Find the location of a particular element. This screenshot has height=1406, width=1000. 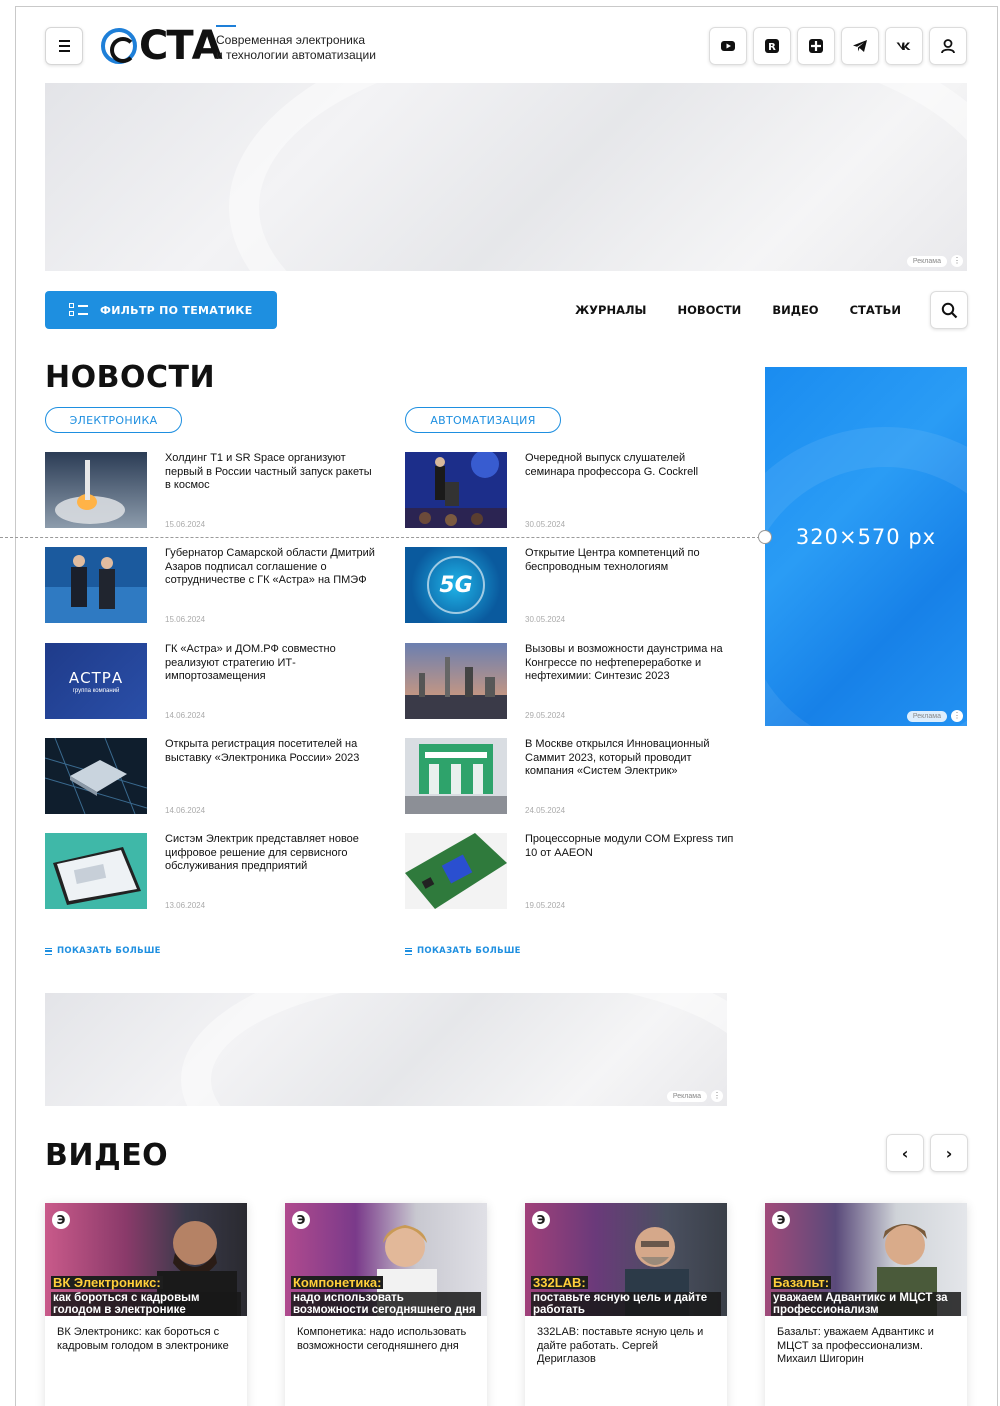

category-electronics: ЭЛЕКТРОНИКА is located at coordinates (113, 420).